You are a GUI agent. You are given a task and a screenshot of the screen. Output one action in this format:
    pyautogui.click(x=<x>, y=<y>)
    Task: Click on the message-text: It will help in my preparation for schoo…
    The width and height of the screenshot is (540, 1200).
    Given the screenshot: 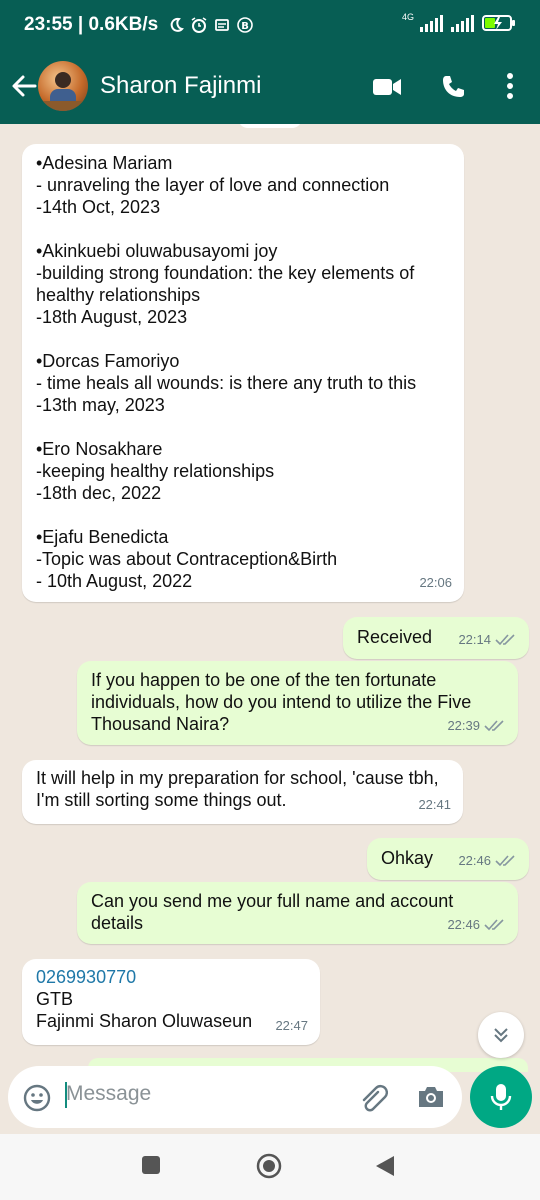 What is the action you would take?
    pyautogui.click(x=240, y=789)
    